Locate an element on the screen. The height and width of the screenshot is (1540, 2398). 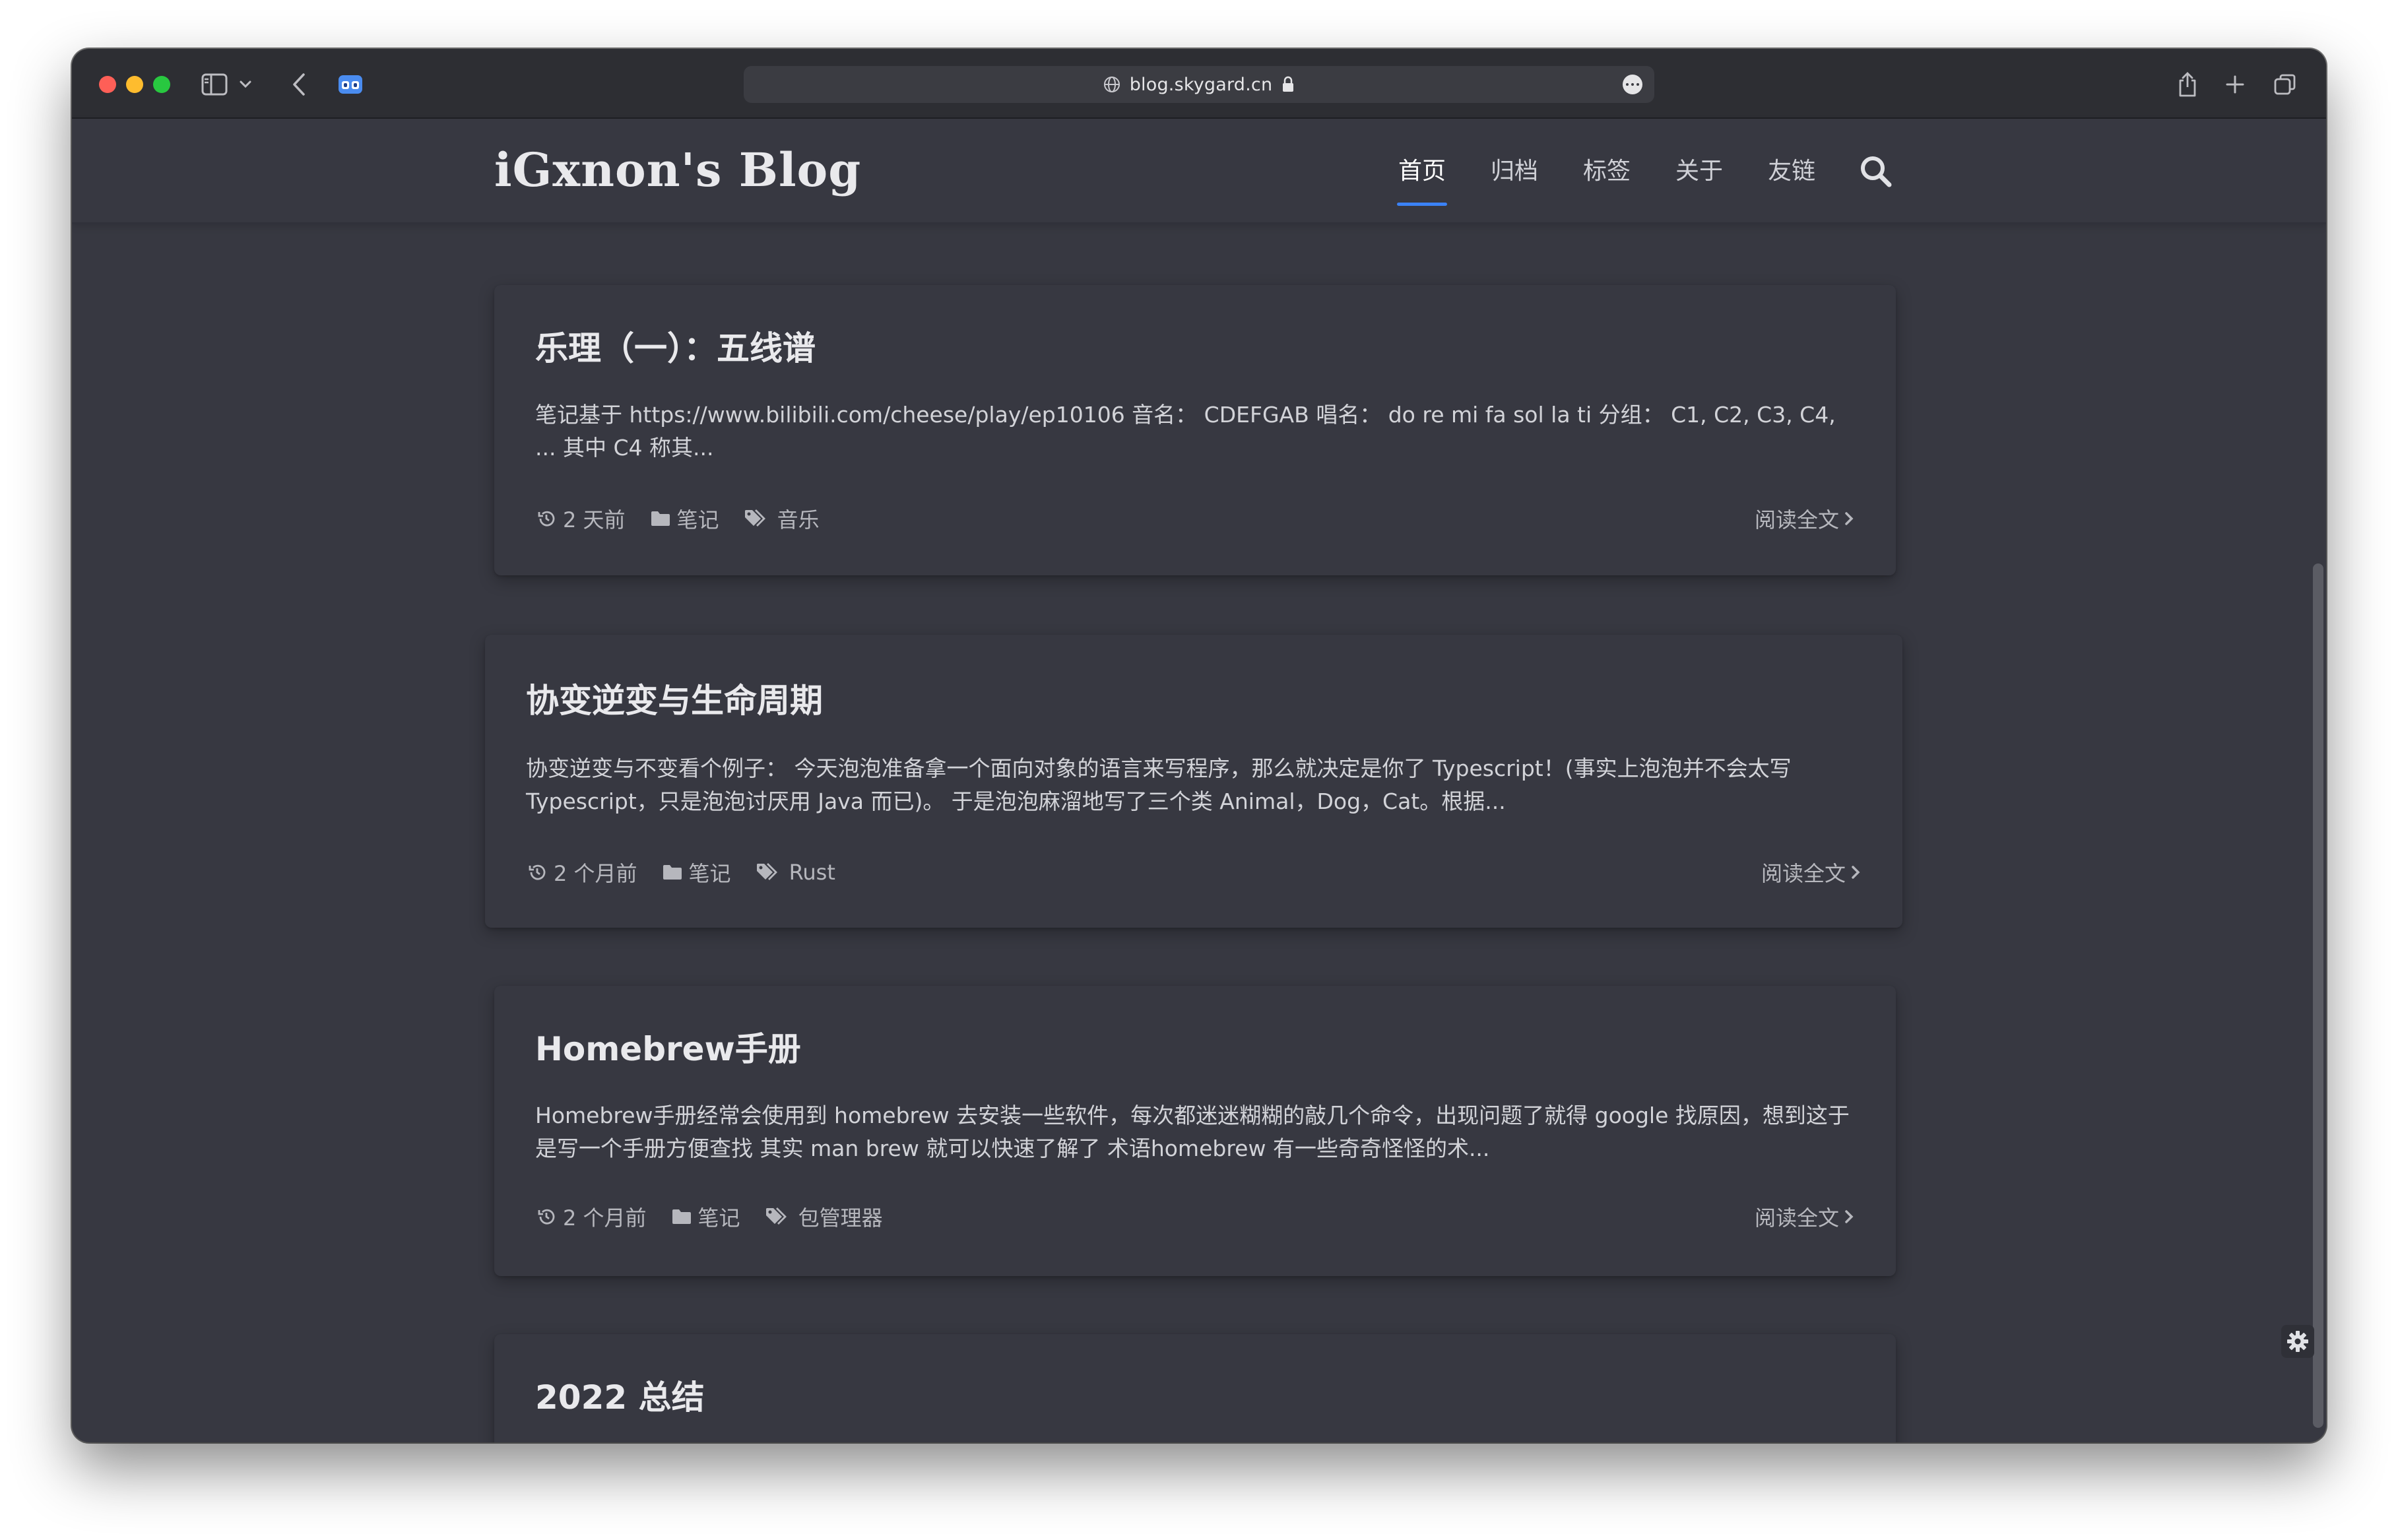
address-bar: blog.skygard.cn is located at coordinates (1199, 84).